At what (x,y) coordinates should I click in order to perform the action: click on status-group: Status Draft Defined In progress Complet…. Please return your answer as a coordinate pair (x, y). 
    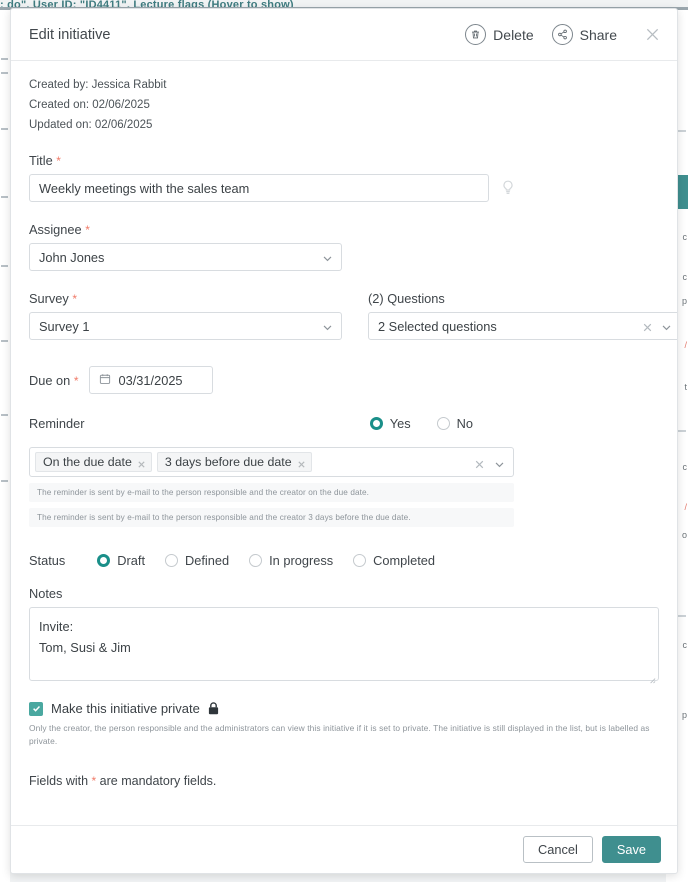
    Looking at the image, I should click on (344, 560).